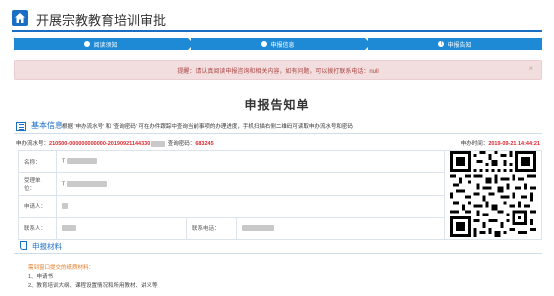 This screenshot has height=296, width=554. Describe the element at coordinates (37, 228) in the screenshot. I see `contact-label: 联系人：` at that location.